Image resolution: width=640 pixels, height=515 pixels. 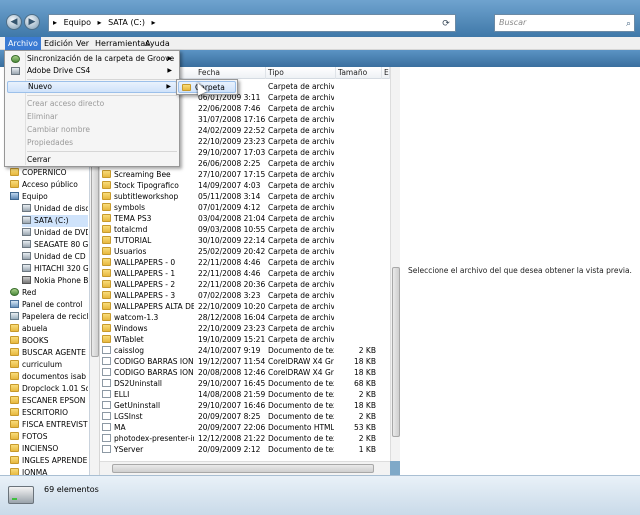 I want to click on column-date: Fecha modificación, so click(x=231, y=78).